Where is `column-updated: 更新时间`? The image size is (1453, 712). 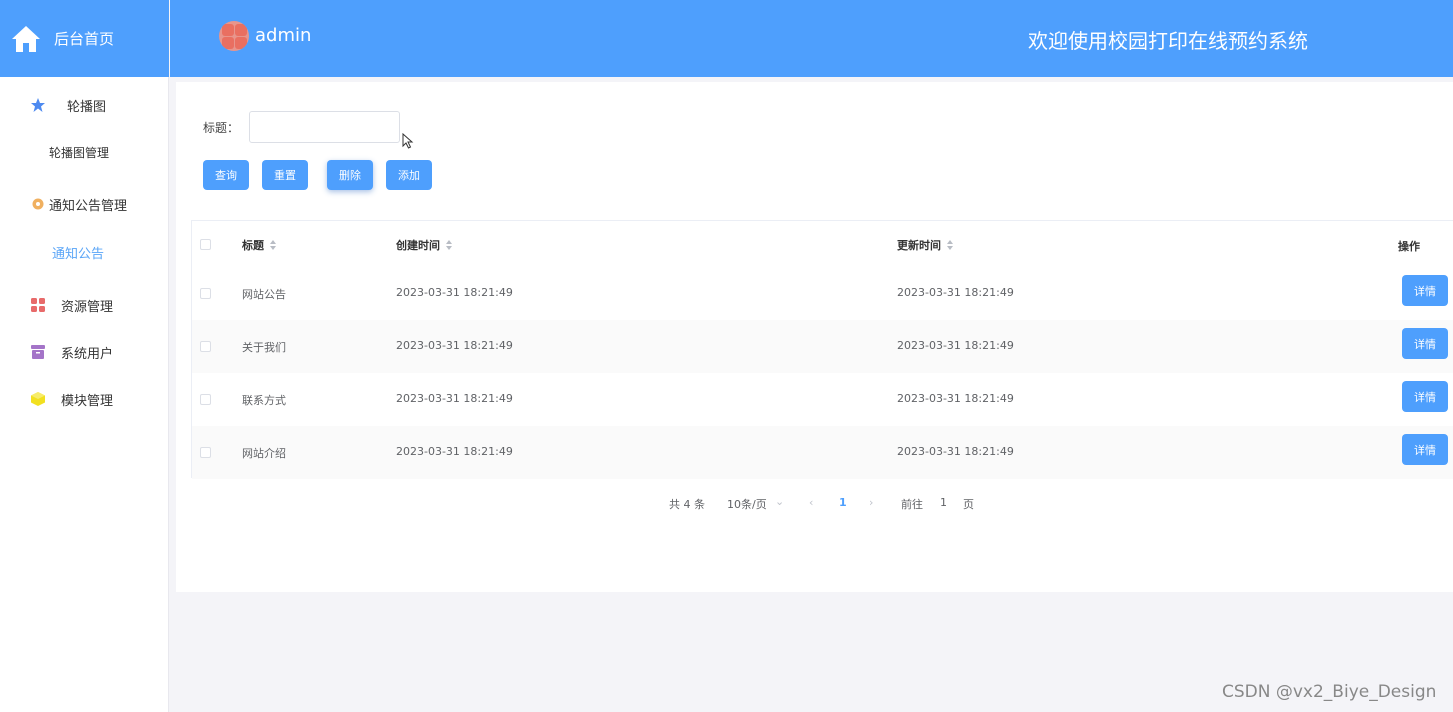
column-updated: 更新时间 is located at coordinates (925, 245).